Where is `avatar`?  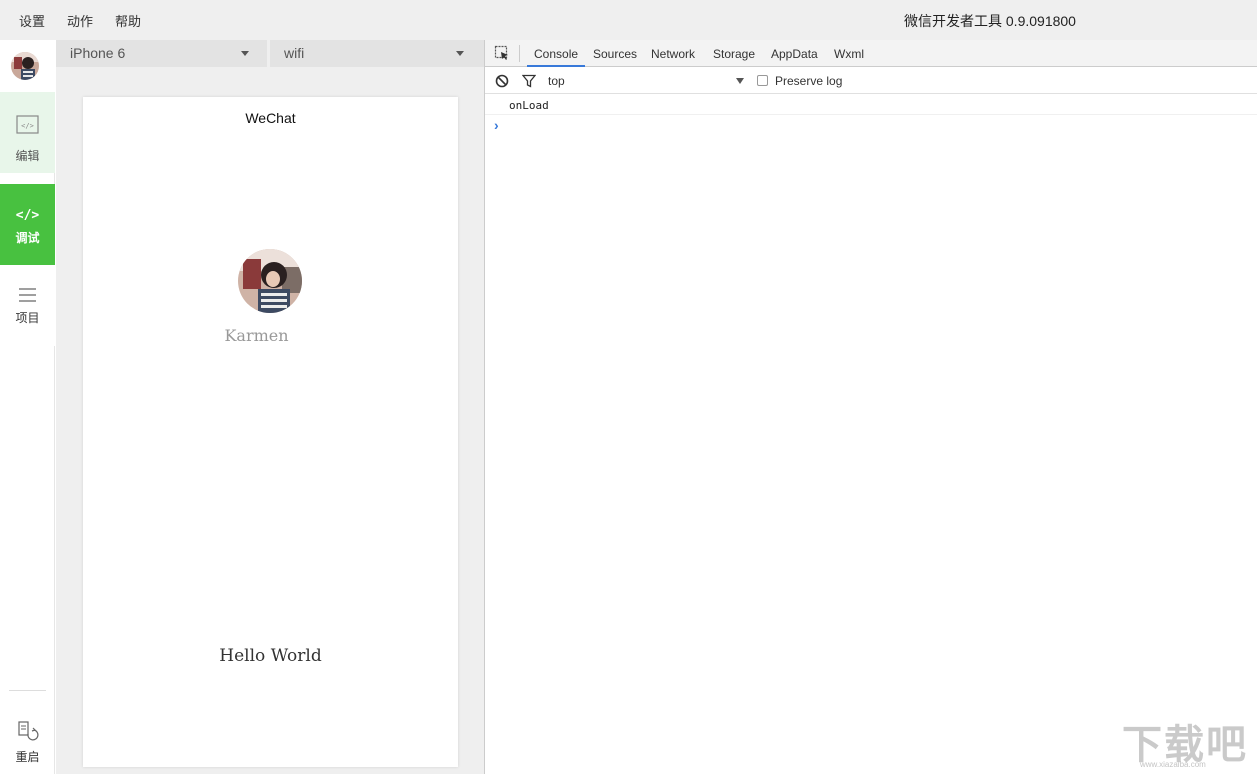
avatar is located at coordinates (25, 66).